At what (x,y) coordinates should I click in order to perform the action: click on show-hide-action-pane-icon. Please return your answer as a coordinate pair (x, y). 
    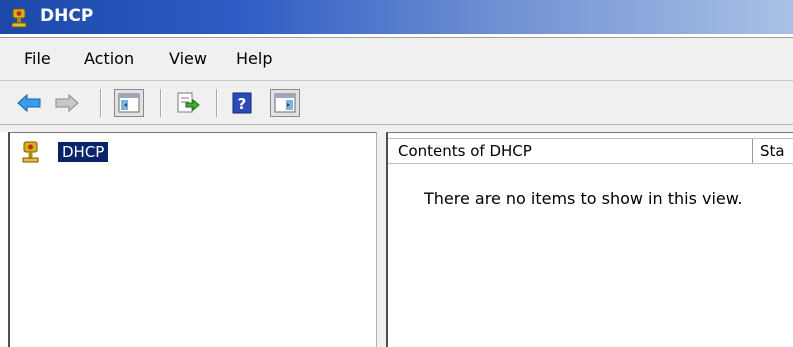
    Looking at the image, I should click on (285, 103).